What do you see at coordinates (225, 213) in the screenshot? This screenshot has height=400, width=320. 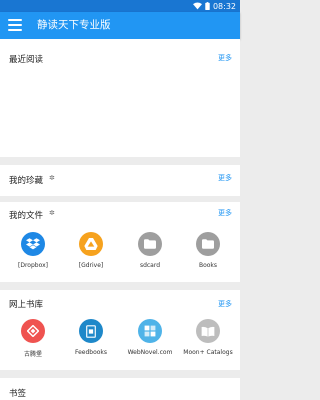 I see `my-files-more-link: 更多` at bounding box center [225, 213].